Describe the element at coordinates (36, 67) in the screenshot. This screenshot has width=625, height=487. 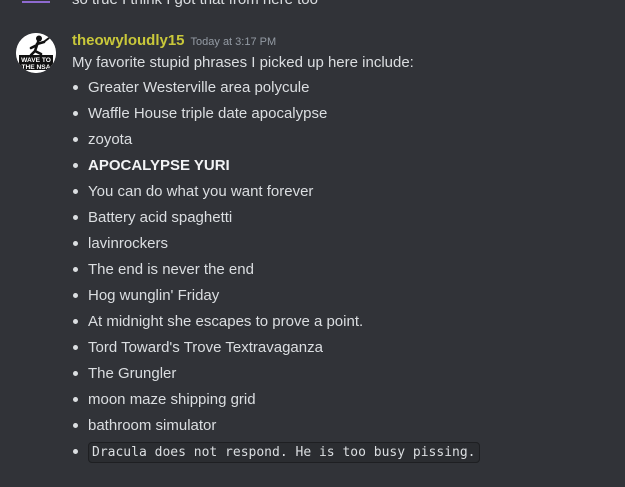
I see `avatar-text-line: THE NSA` at that location.